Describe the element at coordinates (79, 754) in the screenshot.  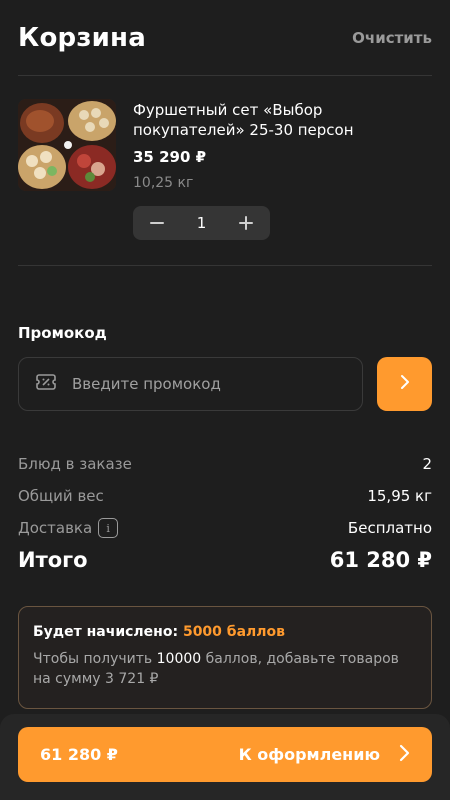
I see `checkout-amount: 61 280 ₽` at that location.